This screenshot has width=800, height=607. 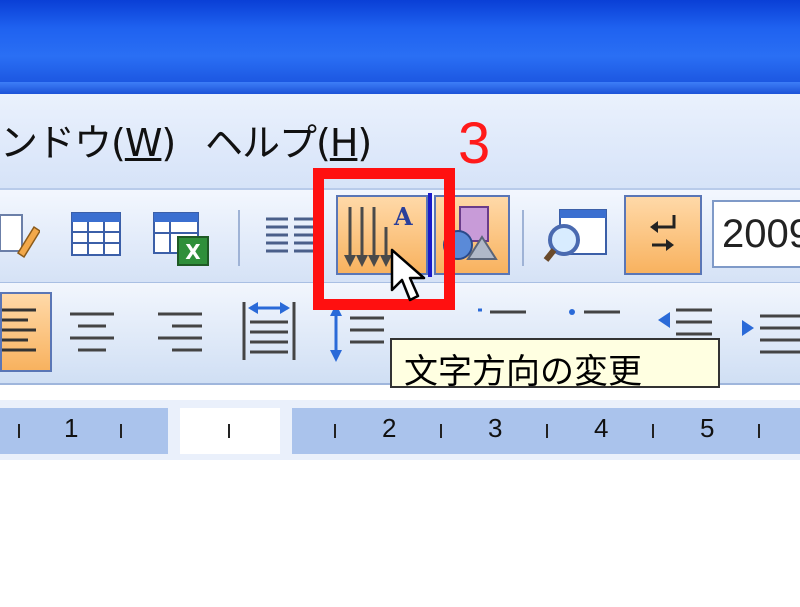 I want to click on ruler-margin-left, so click(x=84, y=431).